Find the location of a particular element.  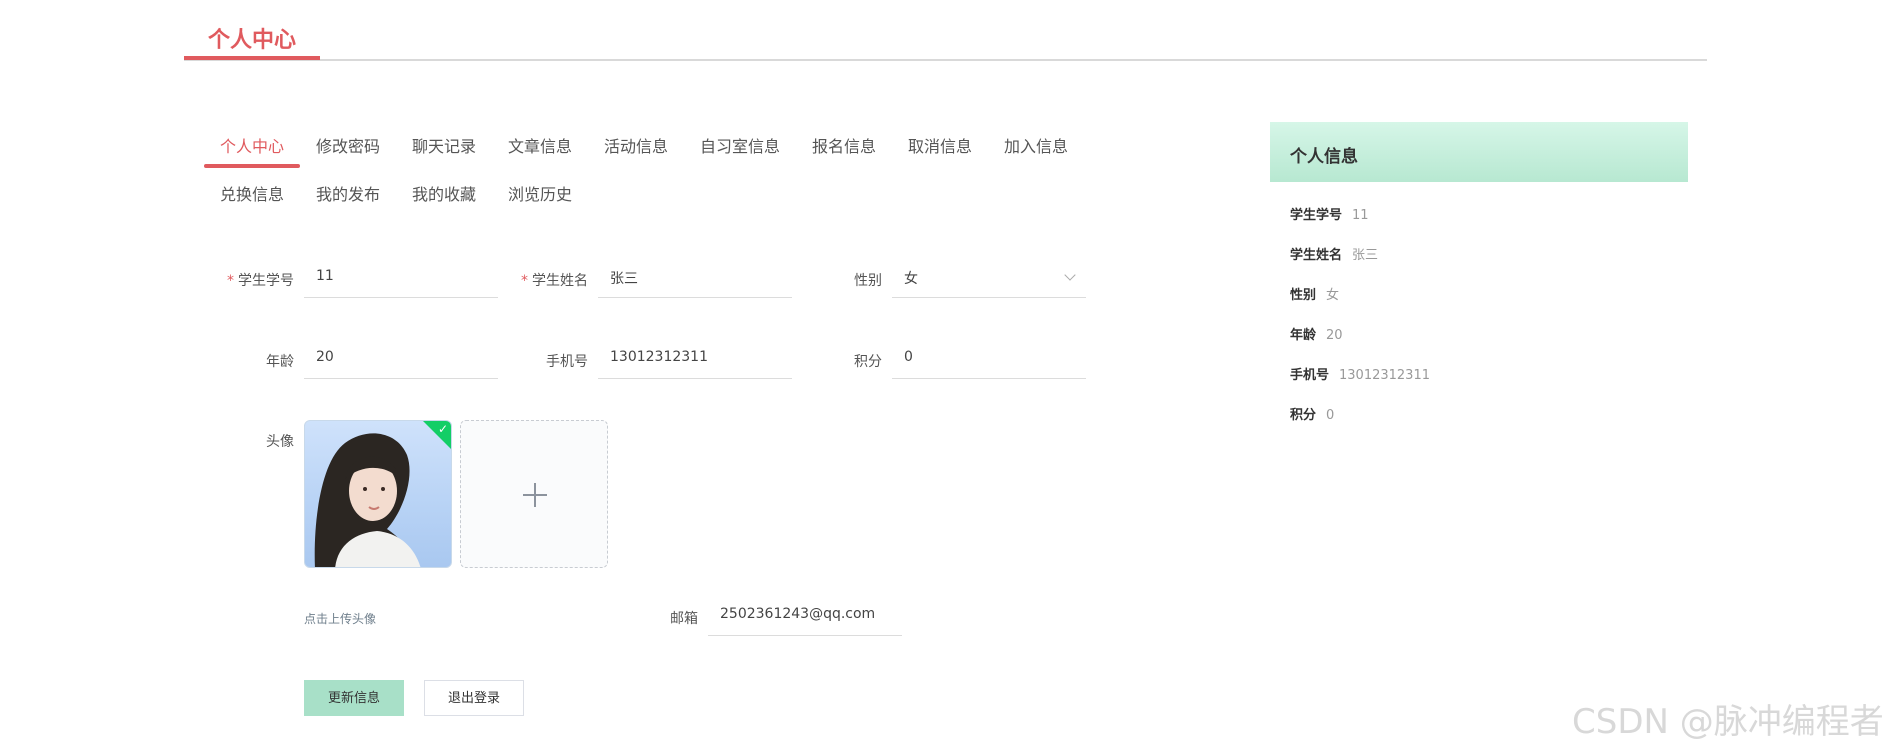

avatar-upload-button is located at coordinates (534, 494).